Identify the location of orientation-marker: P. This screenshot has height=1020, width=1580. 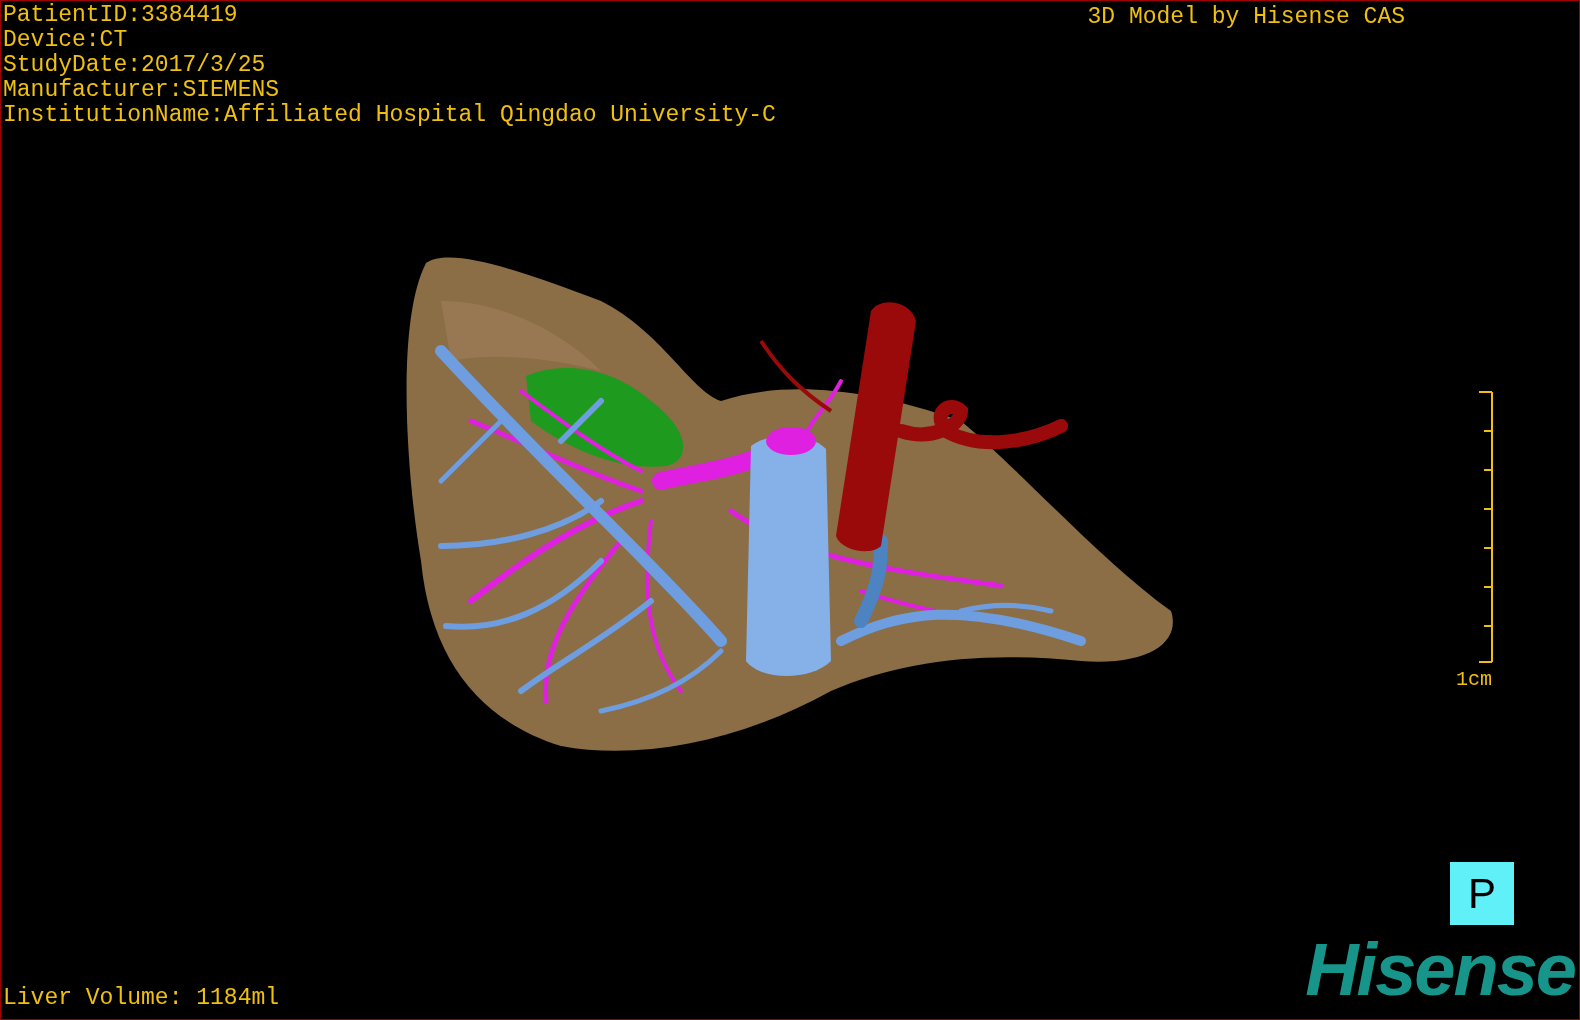
(1482, 893).